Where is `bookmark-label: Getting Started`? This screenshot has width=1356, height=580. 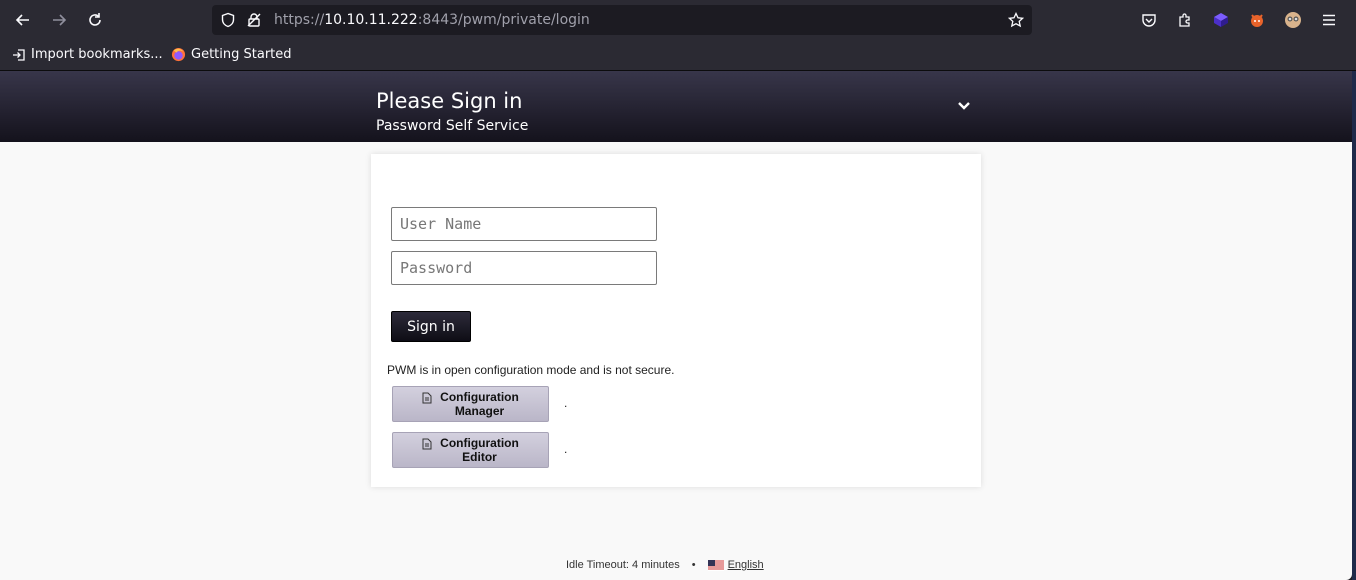
bookmark-label: Getting Started is located at coordinates (241, 54).